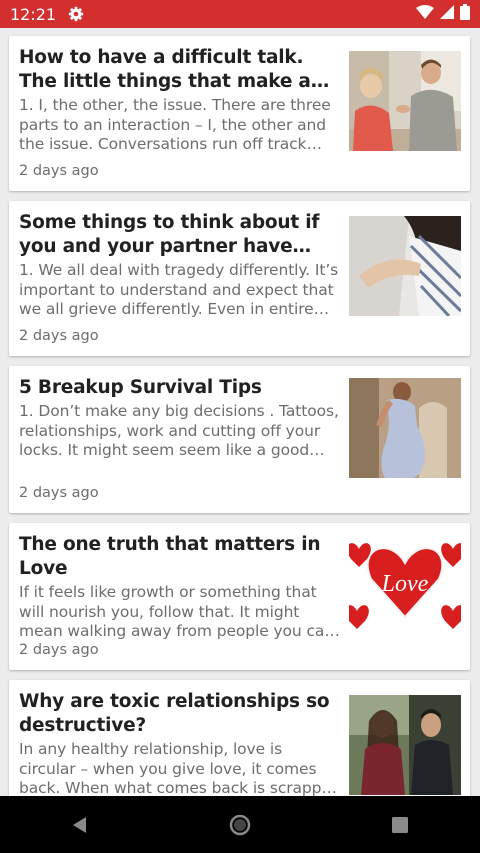  What do you see at coordinates (240, 14) in the screenshot?
I see `status-bar: 12:21` at bounding box center [240, 14].